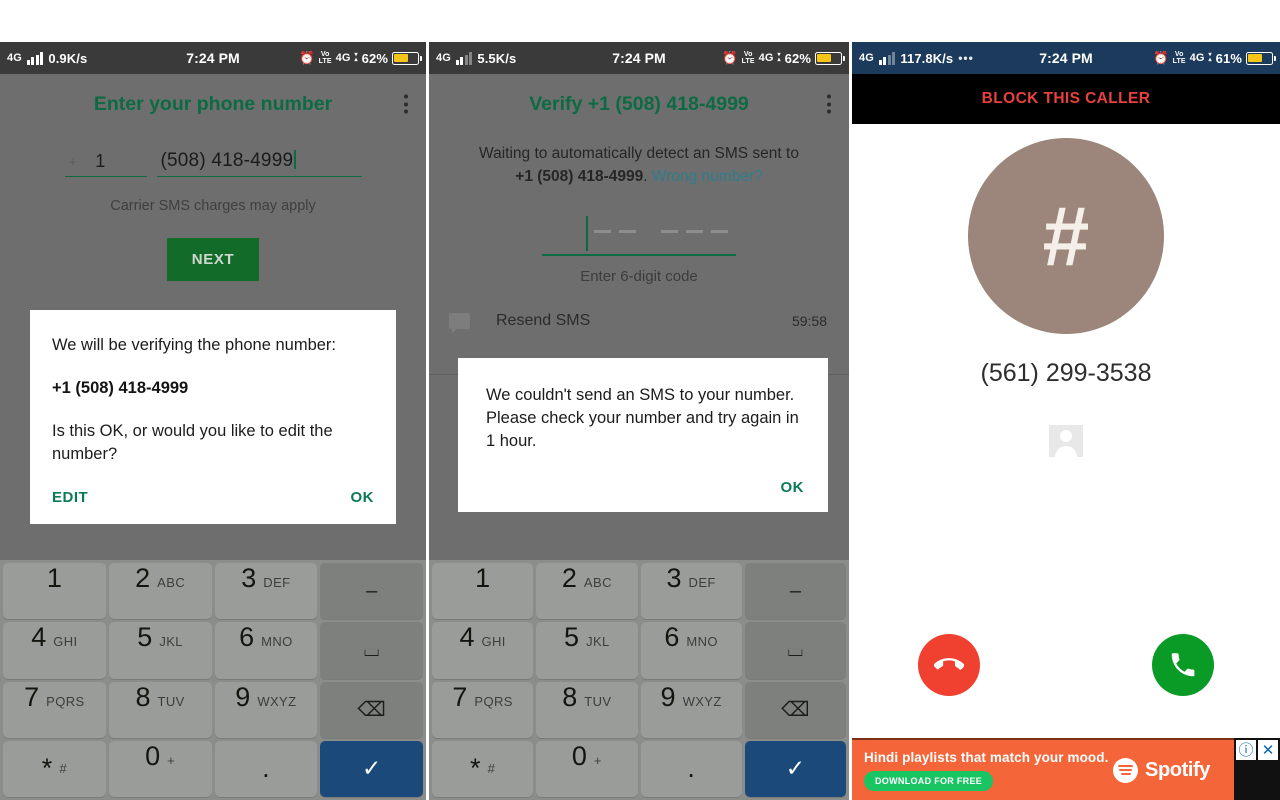 The image size is (1280, 800). I want to click on key-primary-label: *, so click(47, 768).